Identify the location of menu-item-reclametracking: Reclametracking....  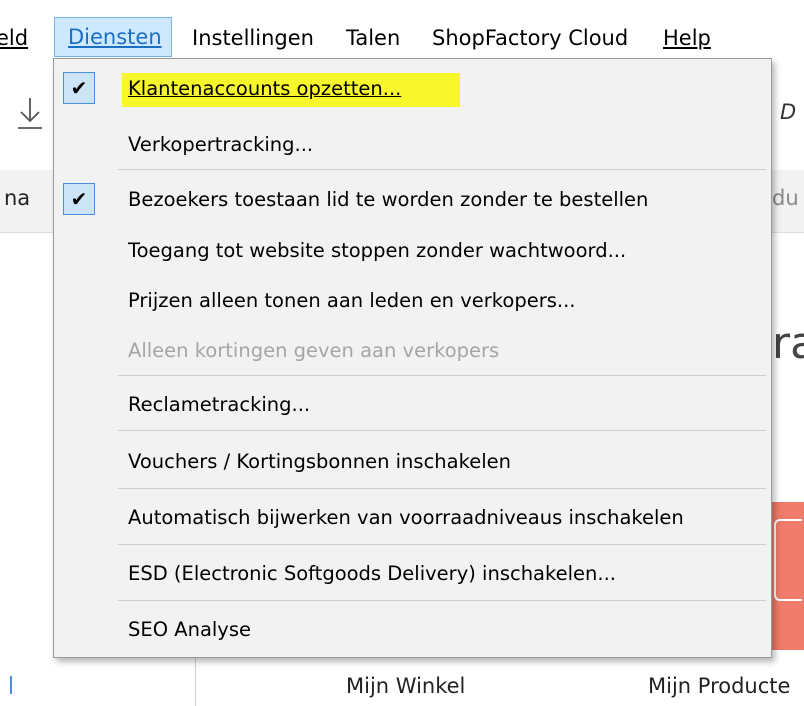
(412, 405).